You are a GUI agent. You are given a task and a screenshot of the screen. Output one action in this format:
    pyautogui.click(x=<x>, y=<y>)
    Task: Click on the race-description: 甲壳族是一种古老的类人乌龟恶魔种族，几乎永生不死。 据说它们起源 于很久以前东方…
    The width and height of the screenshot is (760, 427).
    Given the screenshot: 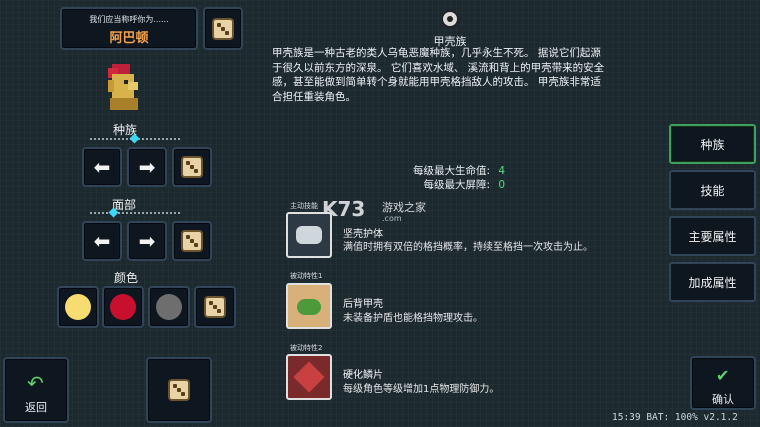 What is the action you would take?
    pyautogui.click(x=458, y=75)
    